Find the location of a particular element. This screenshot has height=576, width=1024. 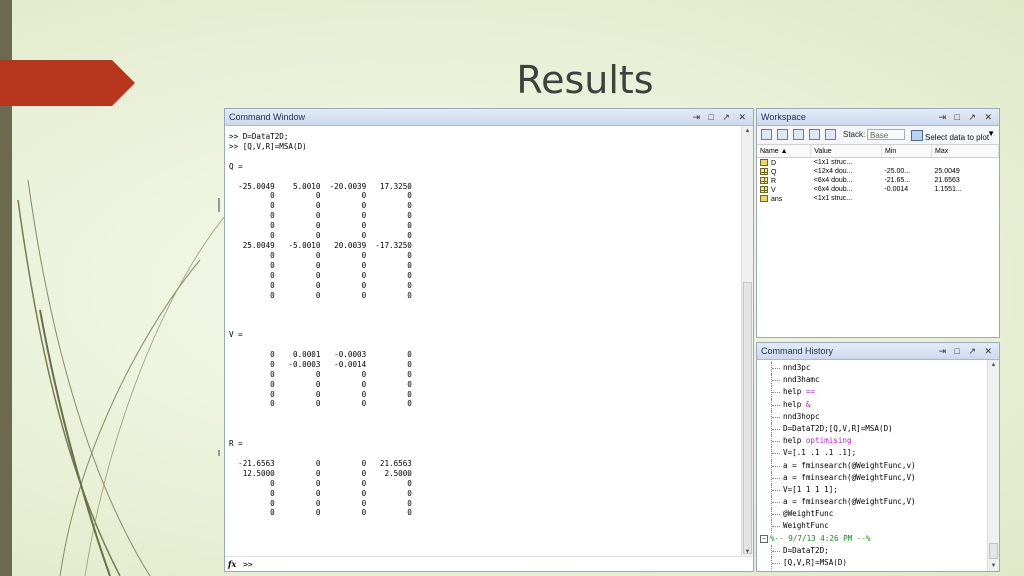

history-item: D=DataT2D;[Q,V,R]=MSA(D) is located at coordinates (872, 429).